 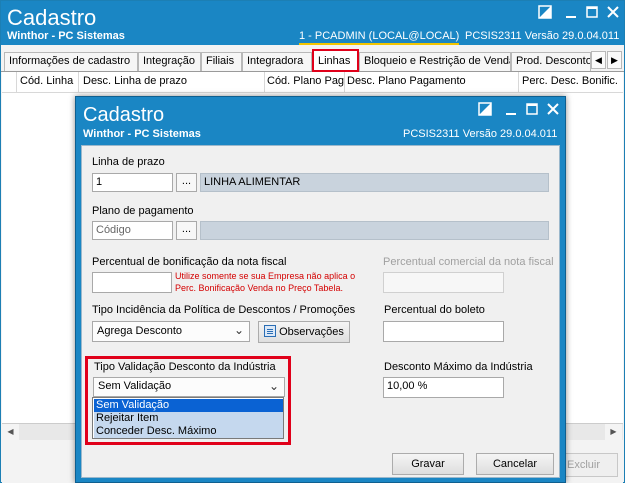 What do you see at coordinates (169, 61) in the screenshot?
I see `tab-integracao: Integração` at bounding box center [169, 61].